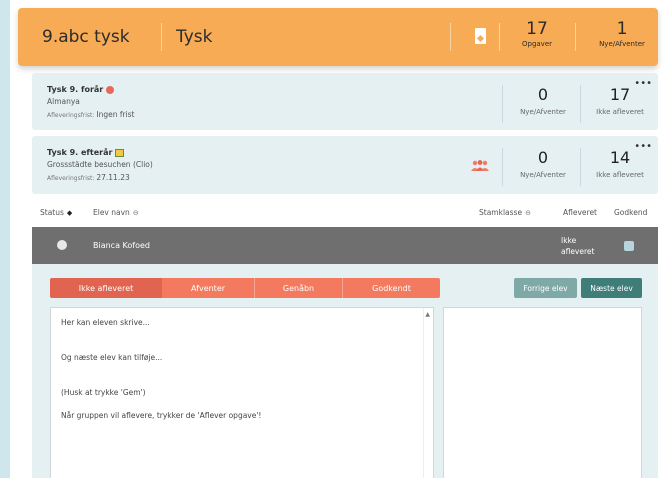 Image resolution: width=664 pixels, height=478 pixels. What do you see at coordinates (81, 89) in the screenshot?
I see `assignment-title: Tysk 9. forår` at bounding box center [81, 89].